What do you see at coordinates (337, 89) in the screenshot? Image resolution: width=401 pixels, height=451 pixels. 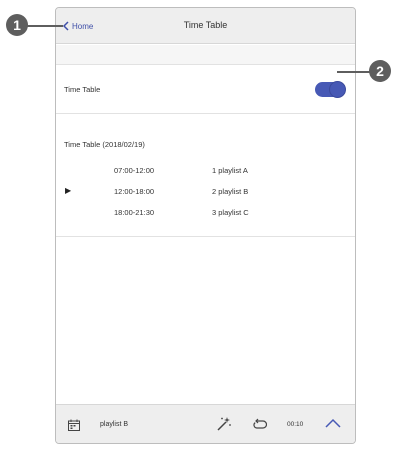 I see `toggle-knob` at bounding box center [337, 89].